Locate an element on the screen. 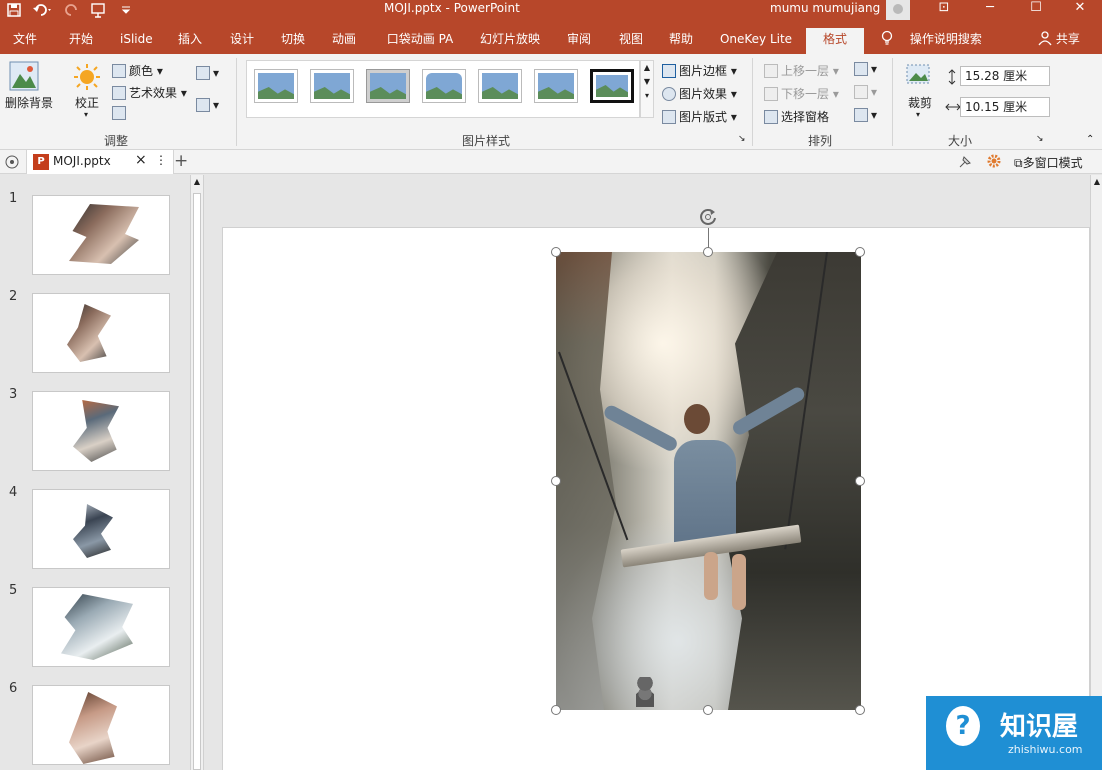  resize-handle-top is located at coordinates (708, 252).